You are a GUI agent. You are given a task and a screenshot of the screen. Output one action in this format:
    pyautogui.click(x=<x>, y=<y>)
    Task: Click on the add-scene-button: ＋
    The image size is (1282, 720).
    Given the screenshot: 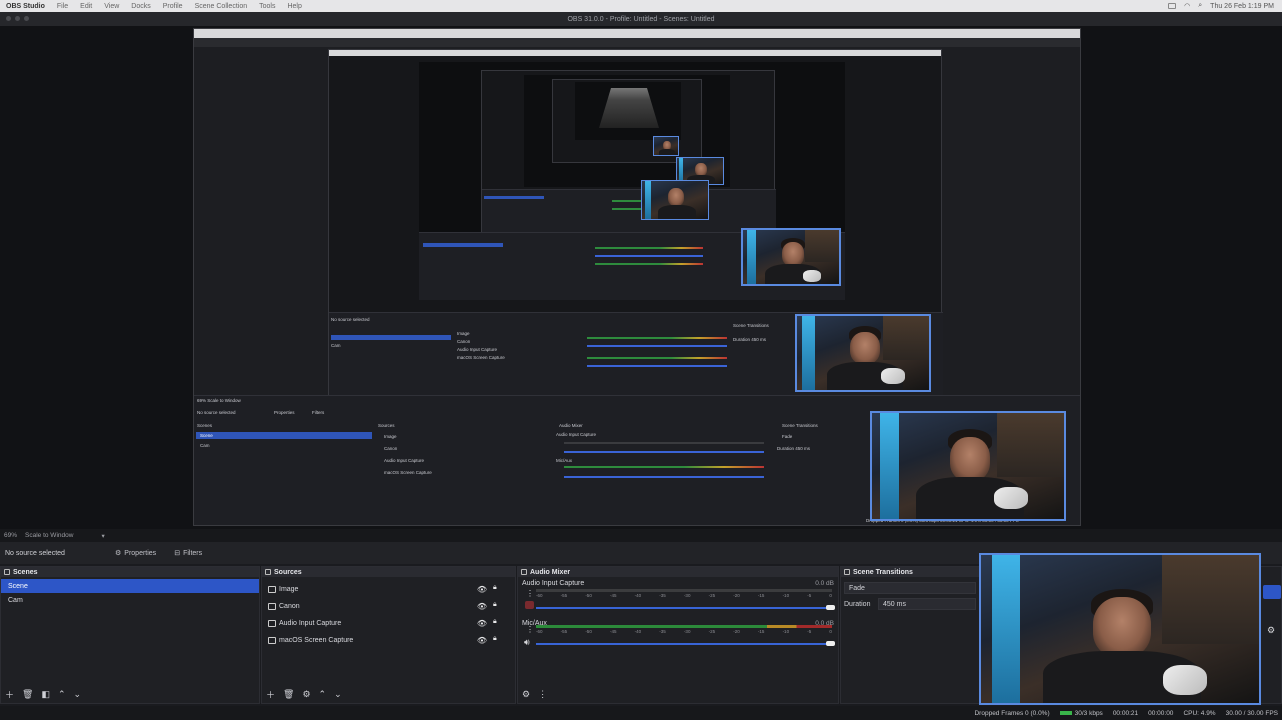 What is the action you would take?
    pyautogui.click(x=9, y=694)
    